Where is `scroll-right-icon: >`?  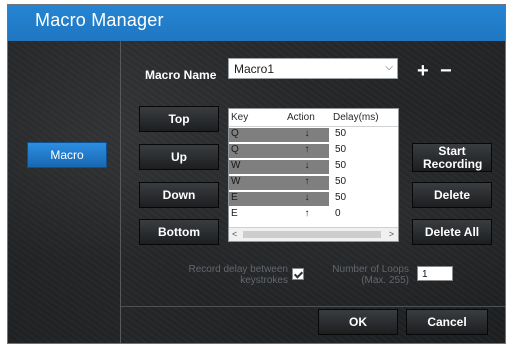
scroll-right-icon: > is located at coordinates (391, 234).